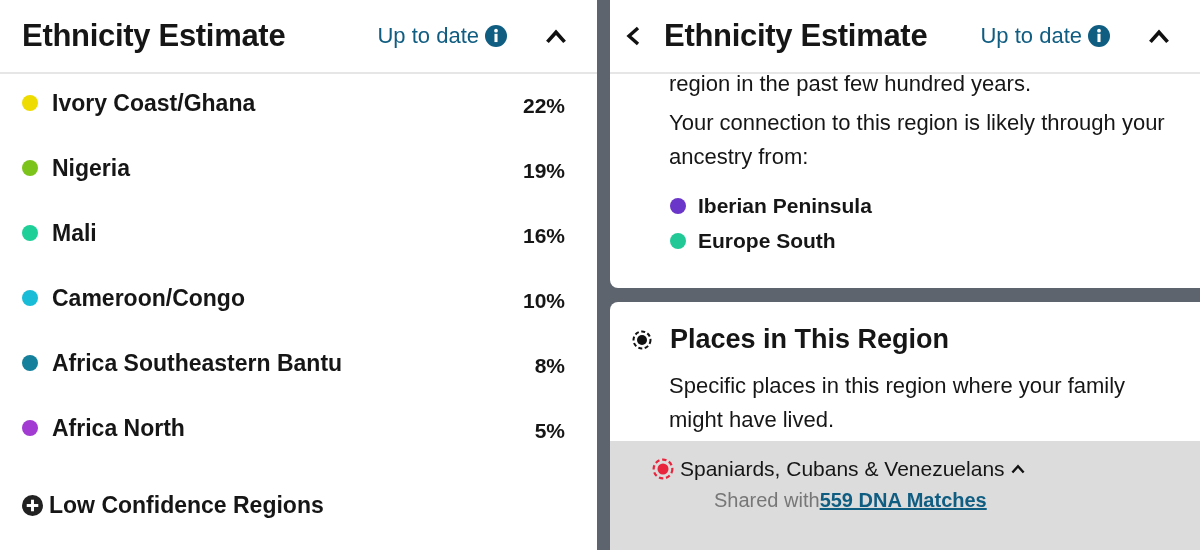 The width and height of the screenshot is (1200, 550). I want to click on region-name: Nigeria, so click(287, 168).